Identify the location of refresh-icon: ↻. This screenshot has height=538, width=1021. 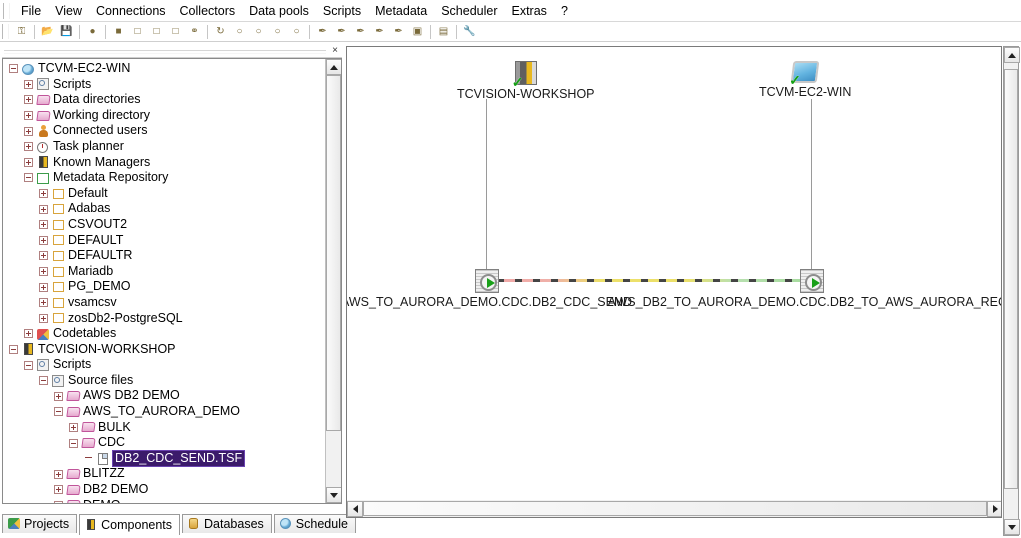
(220, 31).